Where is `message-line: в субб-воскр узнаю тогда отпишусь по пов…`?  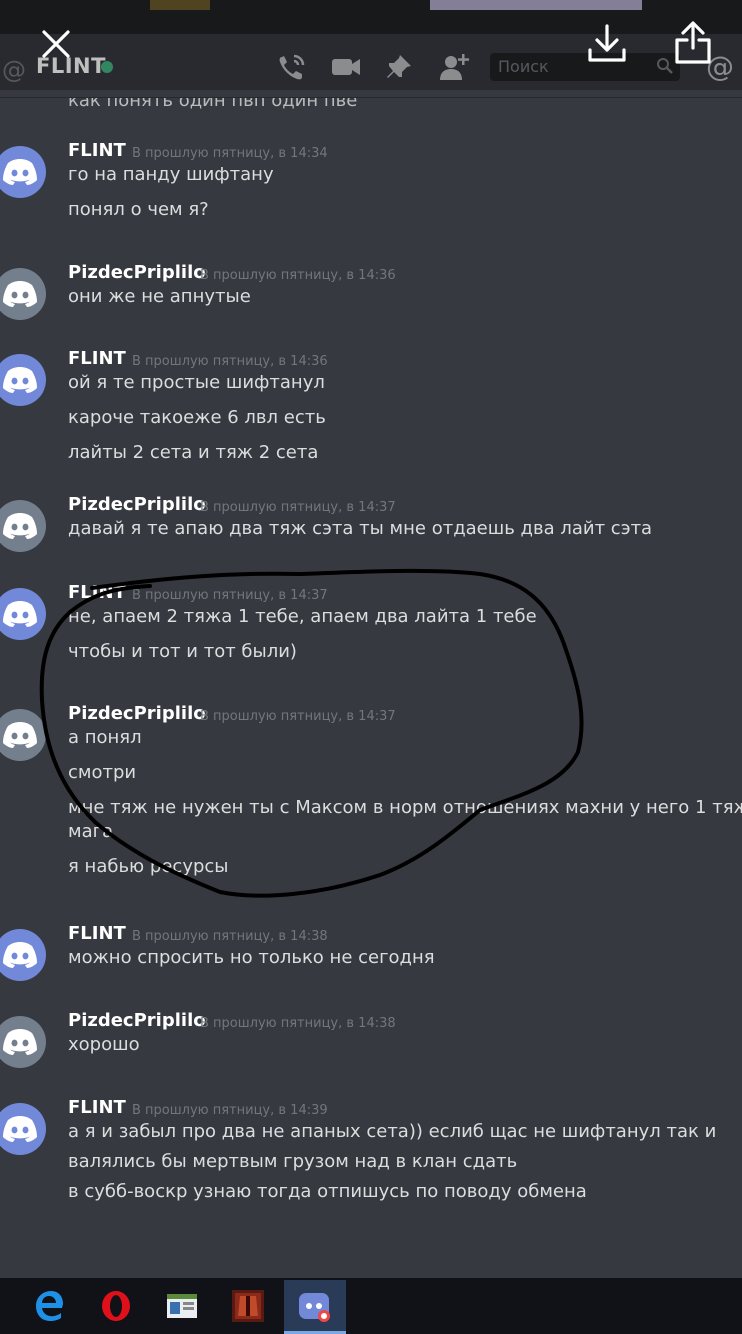
message-line: в субб-воскр узнаю тогда отпишусь по пов… is located at coordinates (327, 1191).